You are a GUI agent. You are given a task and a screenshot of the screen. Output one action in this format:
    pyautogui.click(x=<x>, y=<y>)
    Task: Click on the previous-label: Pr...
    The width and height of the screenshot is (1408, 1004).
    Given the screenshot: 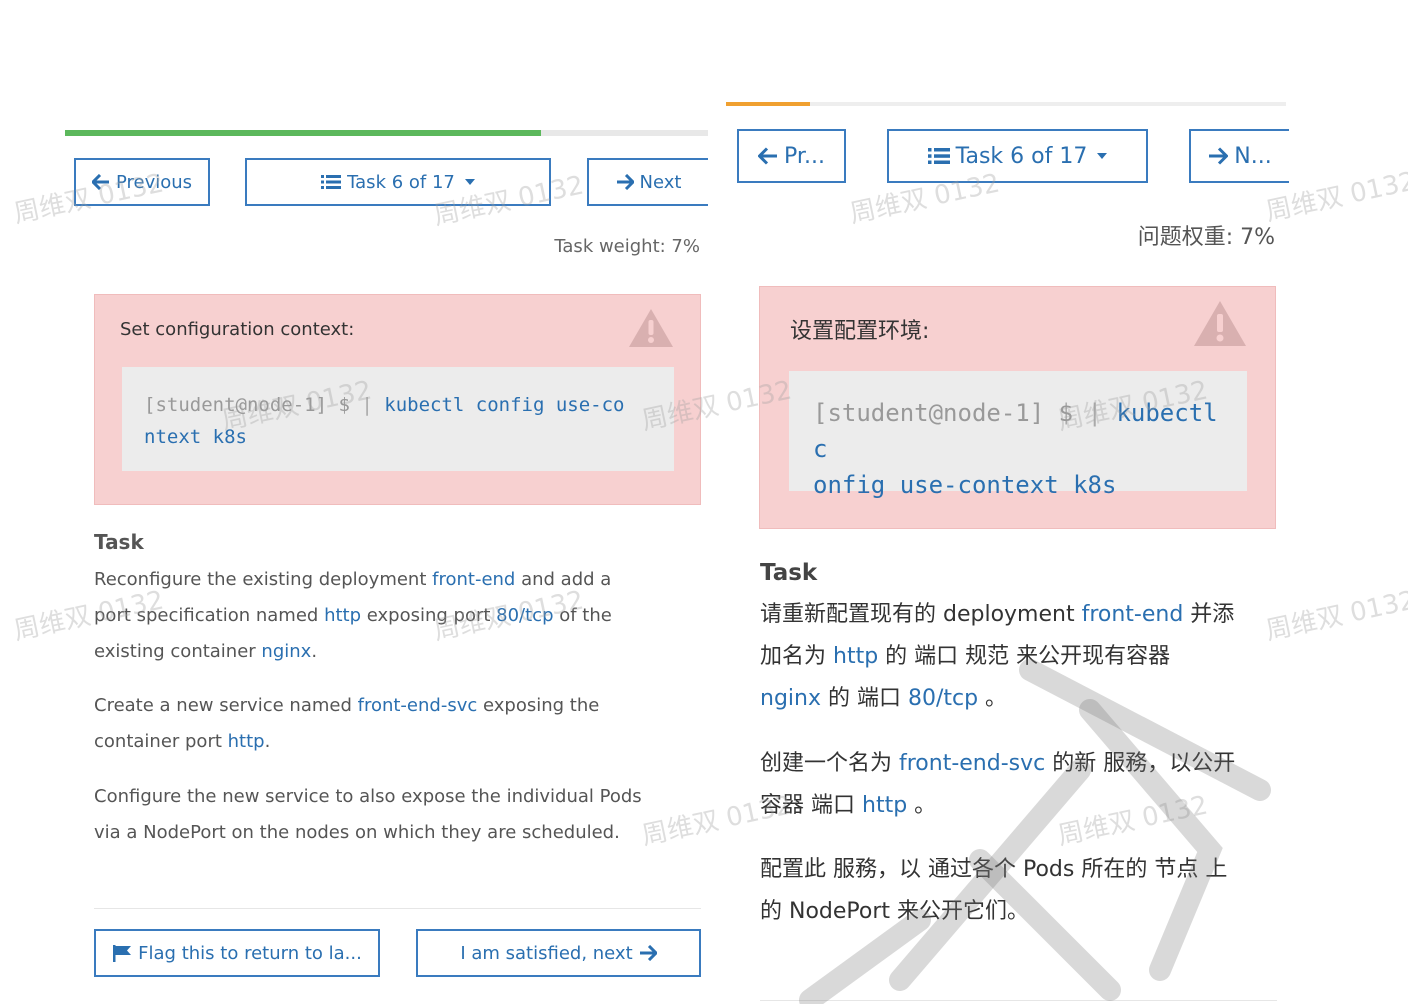 What is the action you would take?
    pyautogui.click(x=804, y=156)
    